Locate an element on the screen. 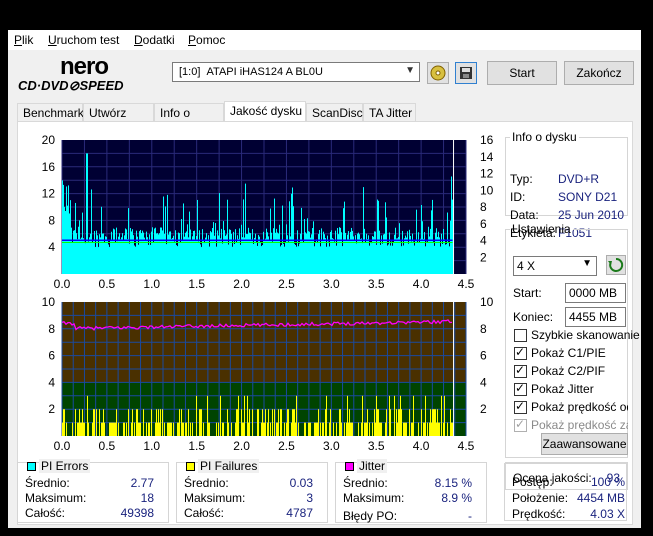 This screenshot has height=536, width=653. eject-button is located at coordinates (438, 73).